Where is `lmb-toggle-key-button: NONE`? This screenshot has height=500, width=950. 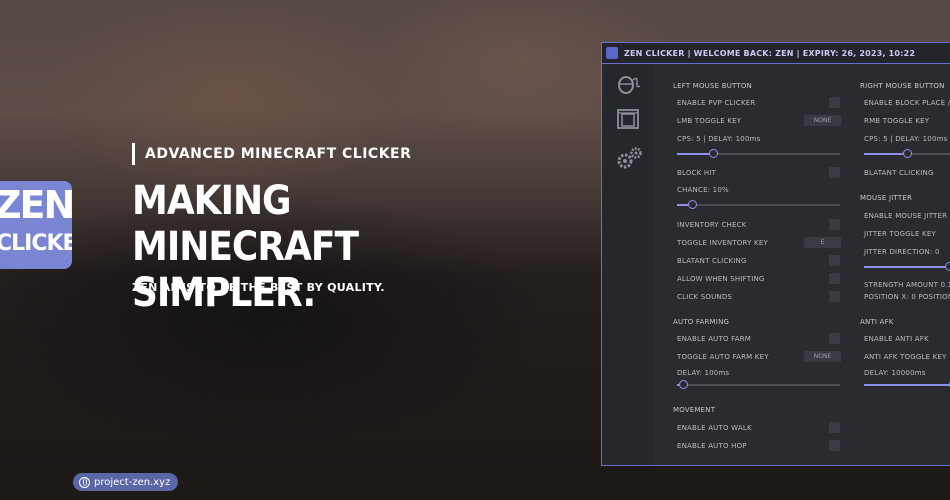 lmb-toggle-key-button: NONE is located at coordinates (822, 120).